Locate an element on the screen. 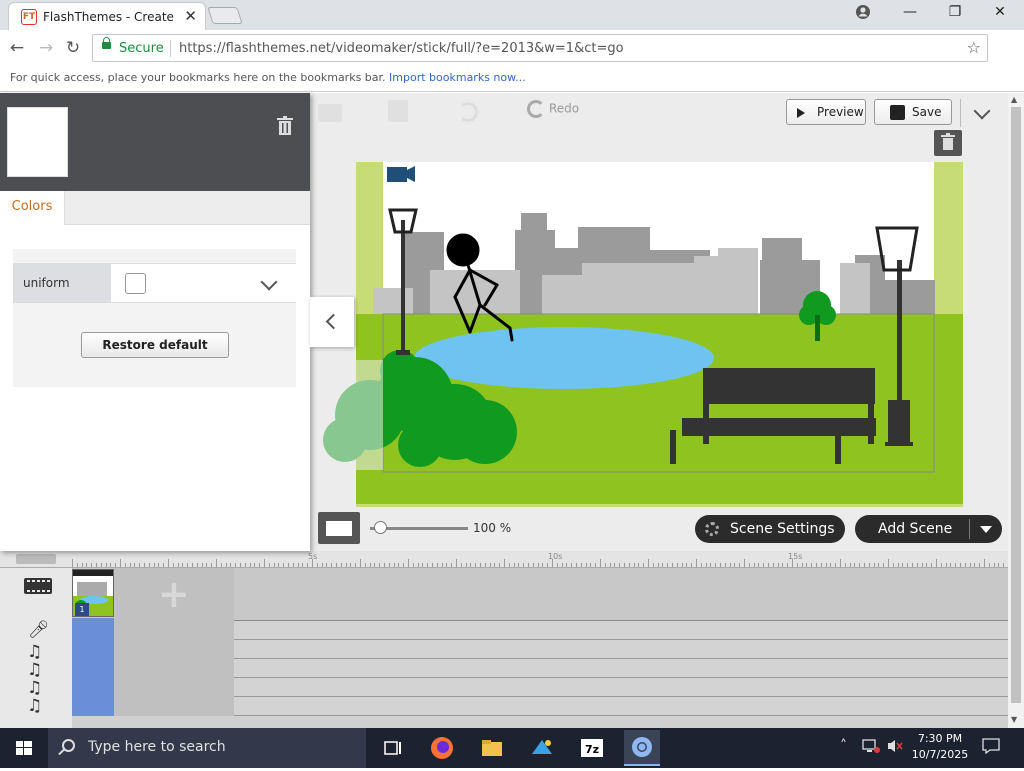 This screenshot has height=771, width=1024. scene-thumbnail: 1 is located at coordinates (93, 593).